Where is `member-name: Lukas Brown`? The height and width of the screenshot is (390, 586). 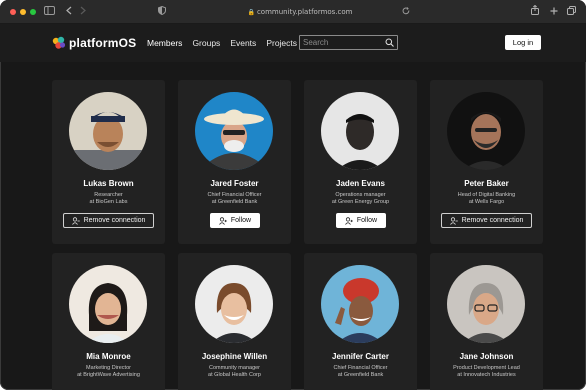 member-name: Lukas Brown is located at coordinates (108, 184).